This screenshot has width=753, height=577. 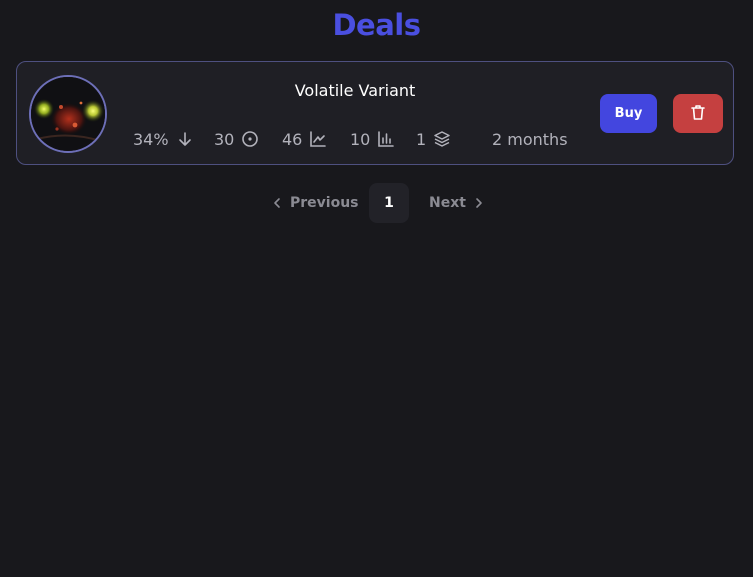 I want to click on previous-label: Previous, so click(x=324, y=203).